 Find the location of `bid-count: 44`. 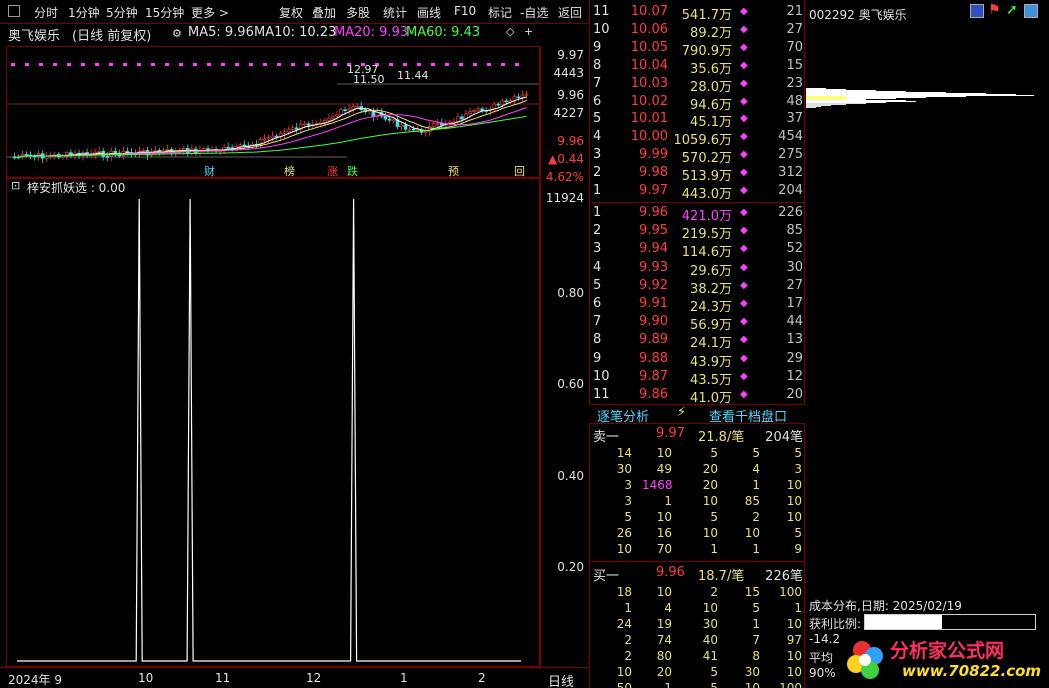

bid-count: 44 is located at coordinates (794, 322).